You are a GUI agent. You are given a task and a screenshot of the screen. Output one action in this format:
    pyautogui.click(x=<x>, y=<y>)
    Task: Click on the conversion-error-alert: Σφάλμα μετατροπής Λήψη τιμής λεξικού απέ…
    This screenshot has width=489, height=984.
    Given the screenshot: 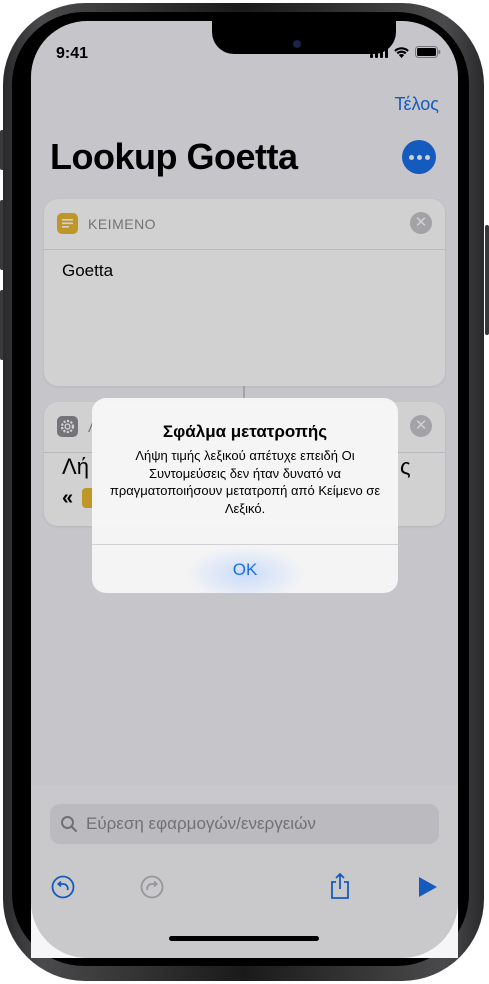 What is the action you would take?
    pyautogui.click(x=245, y=496)
    